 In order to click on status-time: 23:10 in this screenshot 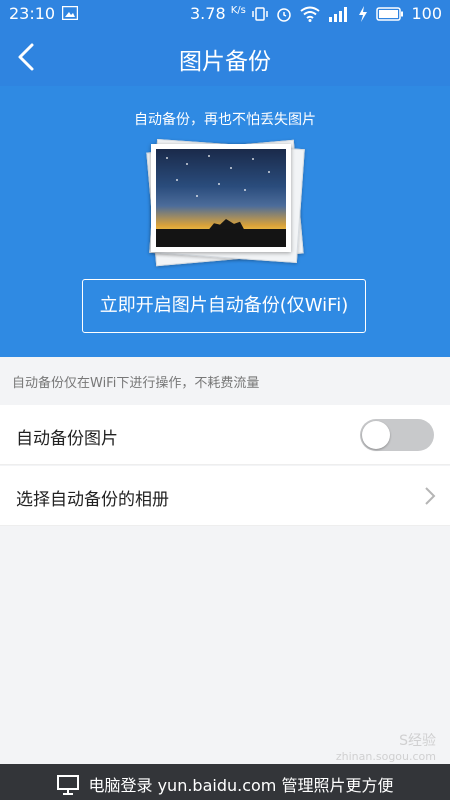, I will do `click(32, 13)`.